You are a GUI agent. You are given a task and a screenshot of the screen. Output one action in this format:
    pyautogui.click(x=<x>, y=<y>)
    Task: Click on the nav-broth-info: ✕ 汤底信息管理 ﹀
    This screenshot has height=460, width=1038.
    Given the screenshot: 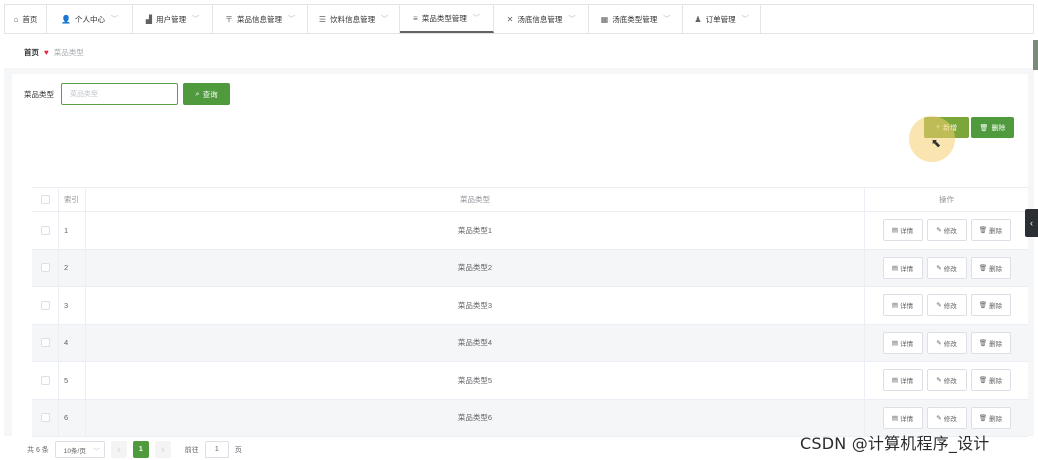 What is the action you would take?
    pyautogui.click(x=541, y=19)
    